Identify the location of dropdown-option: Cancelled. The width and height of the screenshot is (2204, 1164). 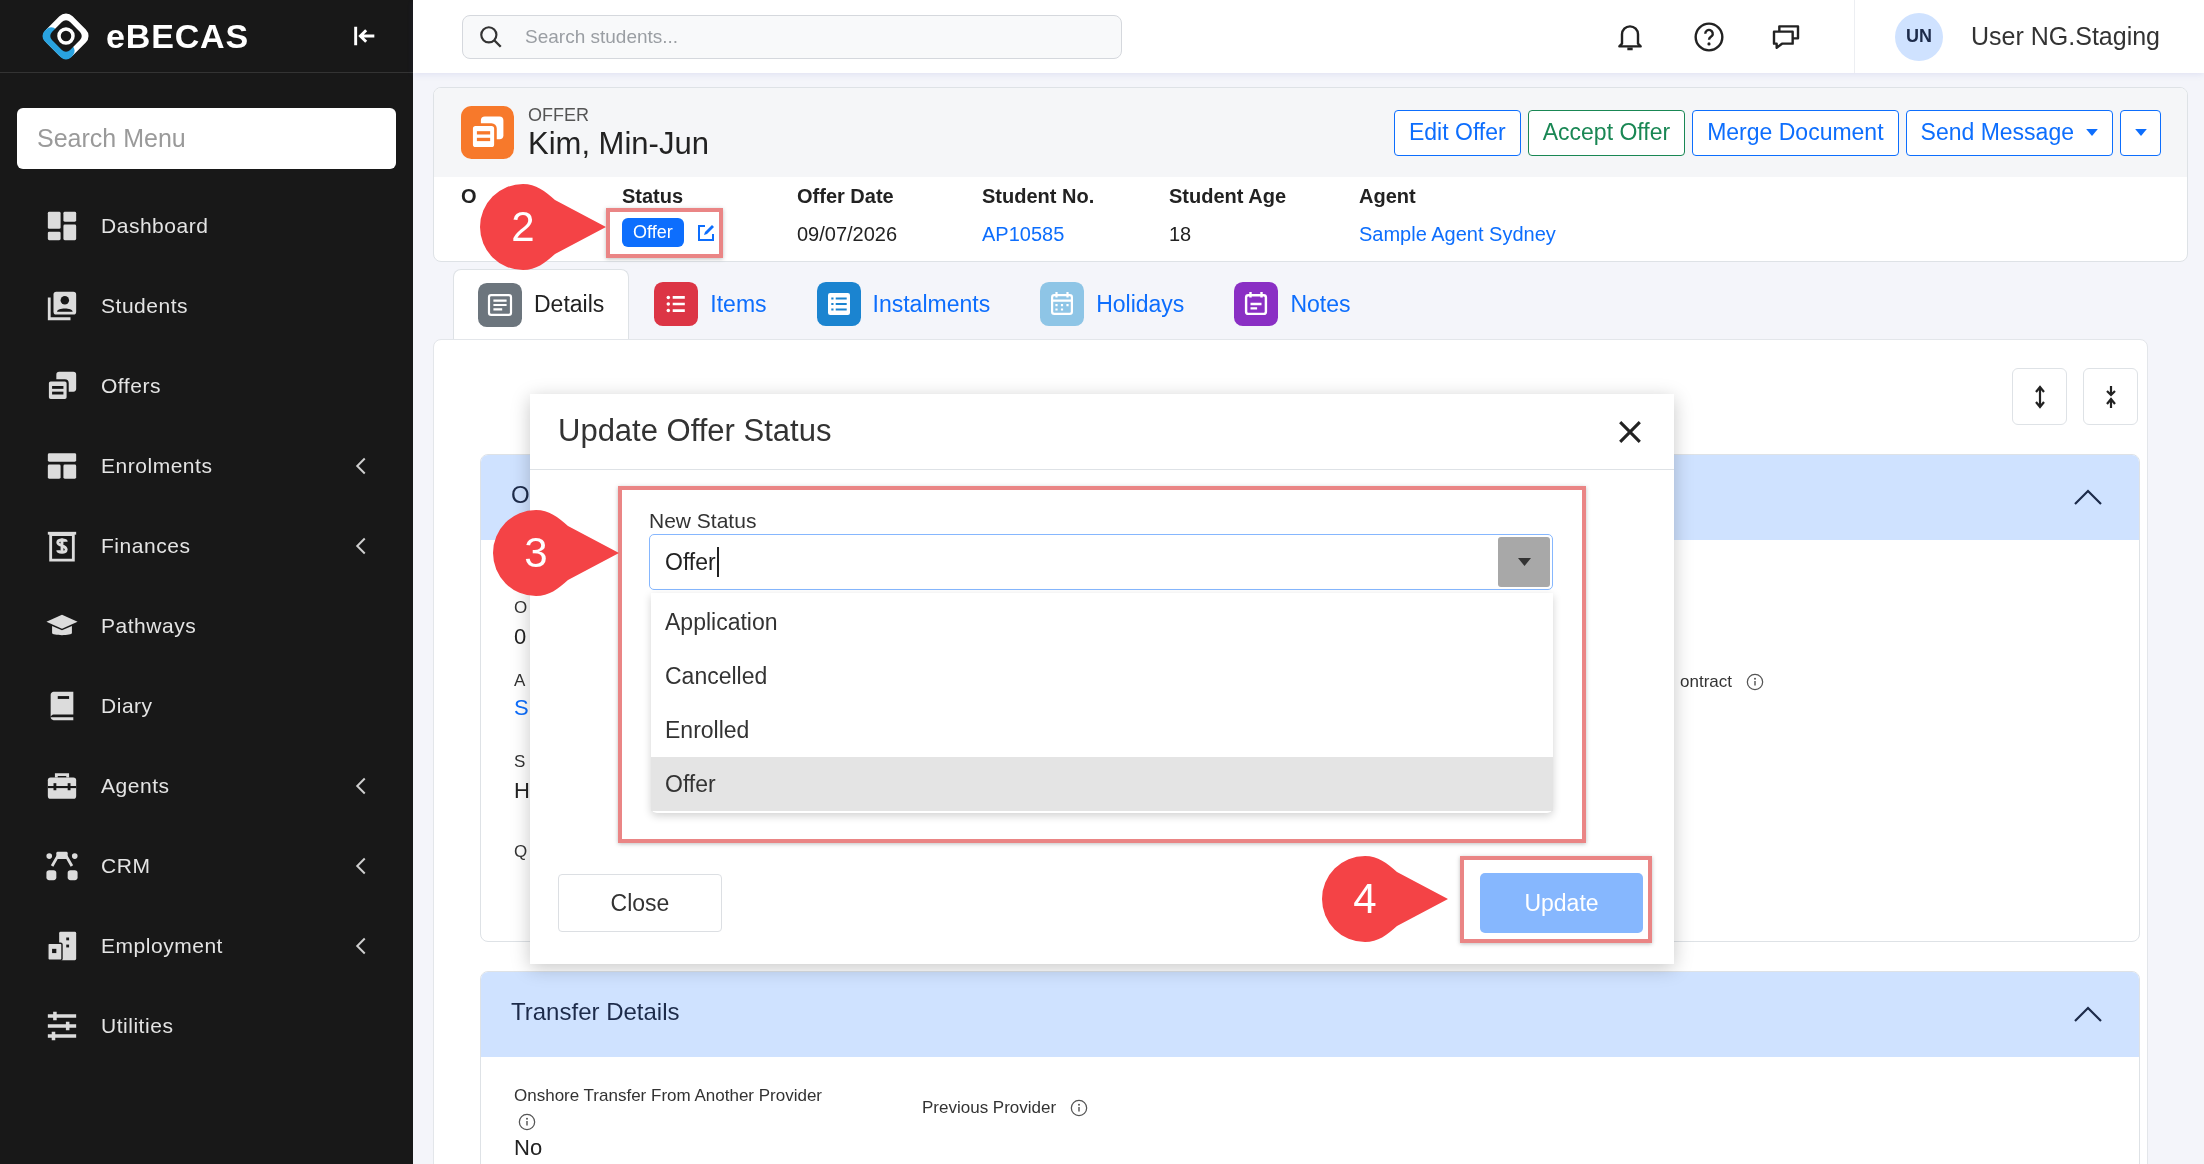
(1102, 676).